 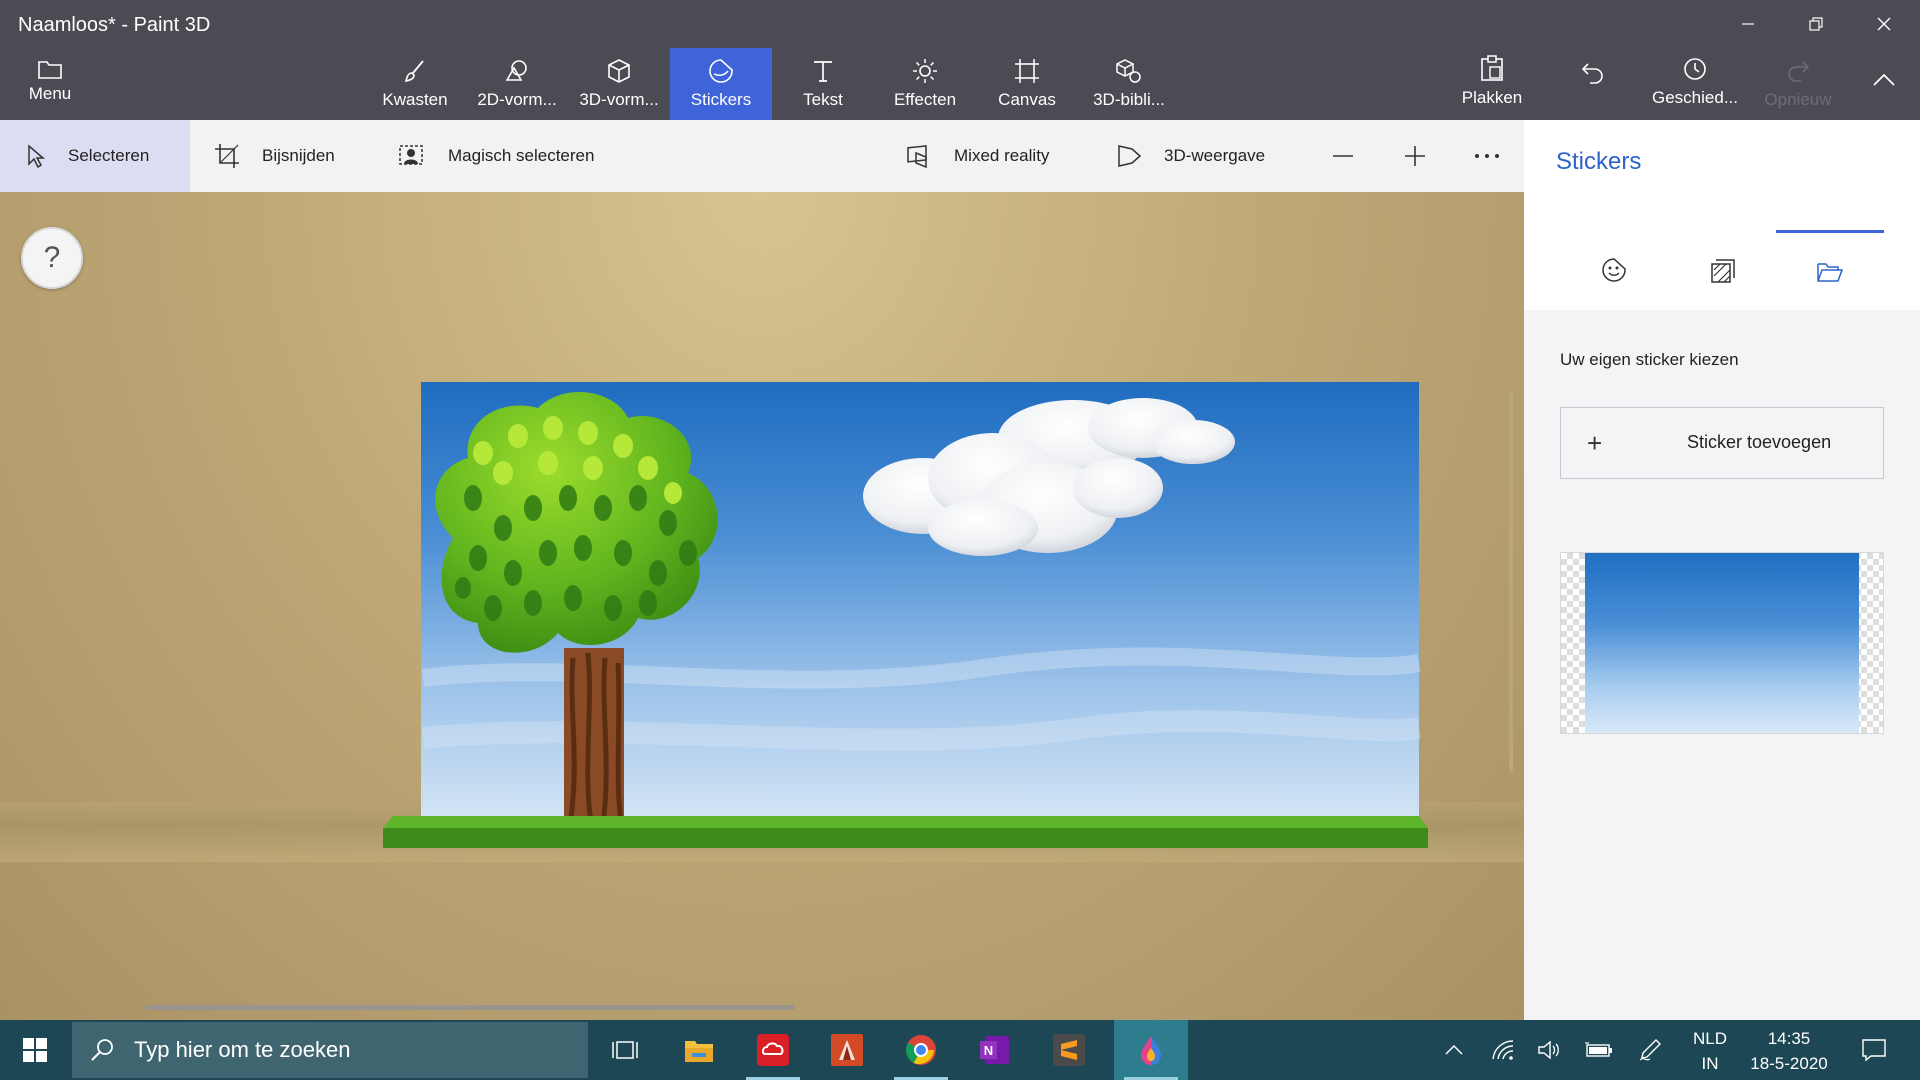 I want to click on volume-button, so click(x=1549, y=1050).